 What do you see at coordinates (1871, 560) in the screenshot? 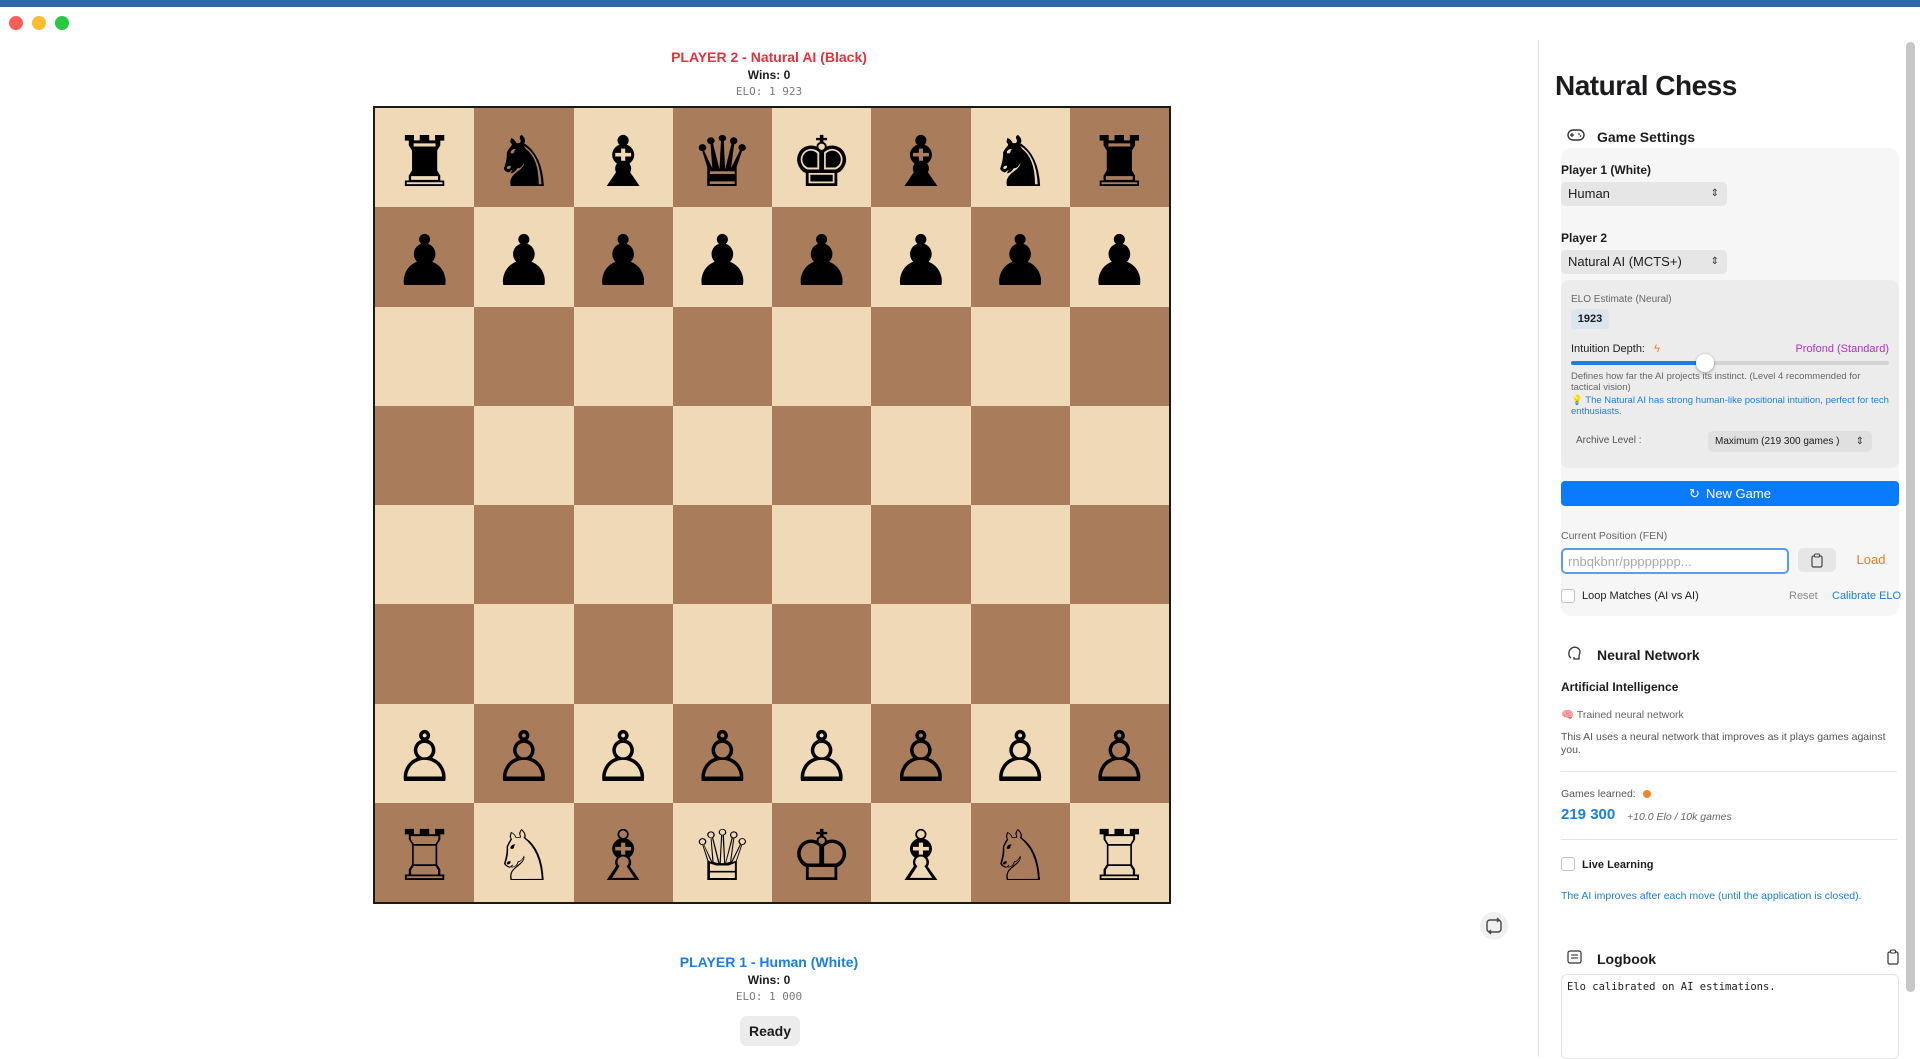
I see `load-fen-button: Load` at bounding box center [1871, 560].